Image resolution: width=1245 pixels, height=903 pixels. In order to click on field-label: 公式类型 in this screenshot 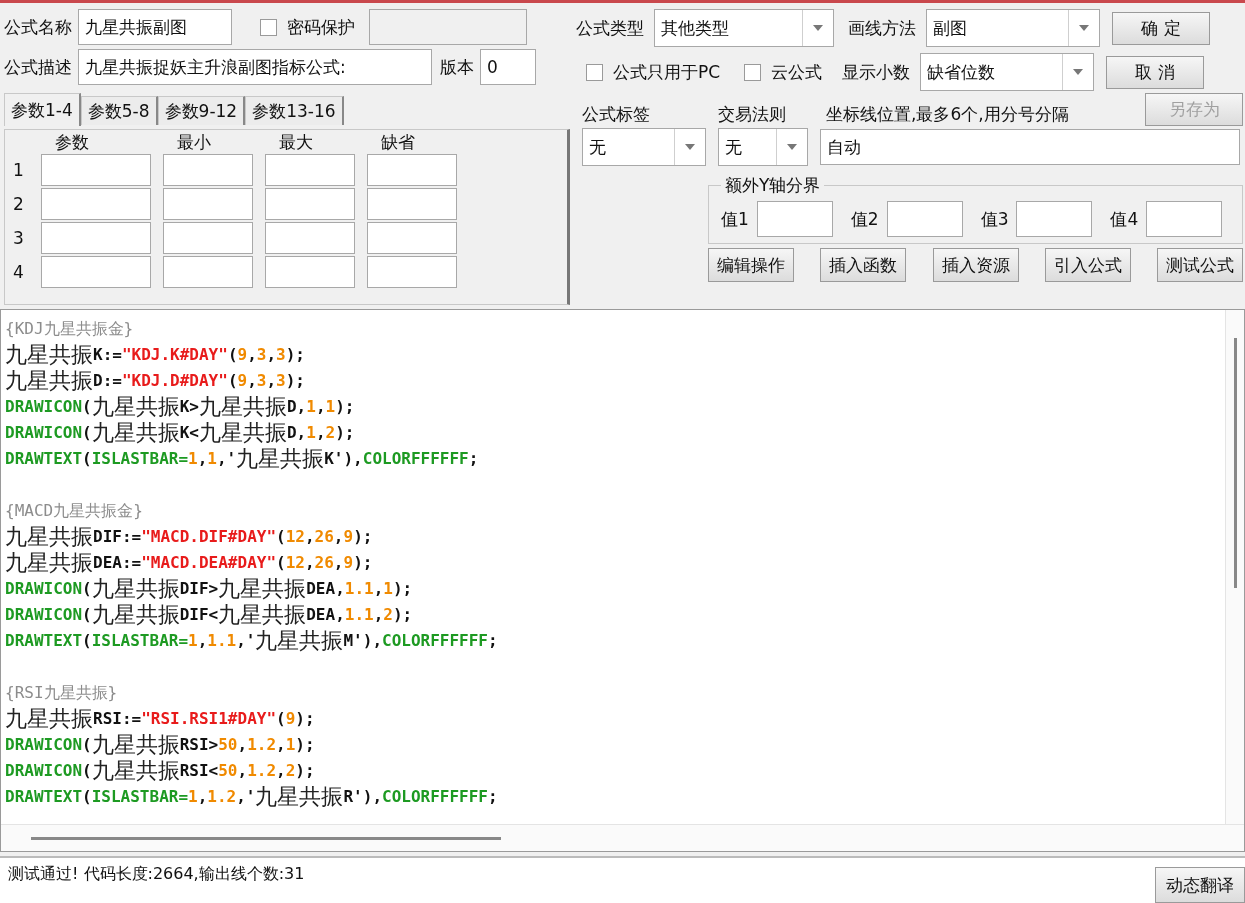, I will do `click(610, 28)`.